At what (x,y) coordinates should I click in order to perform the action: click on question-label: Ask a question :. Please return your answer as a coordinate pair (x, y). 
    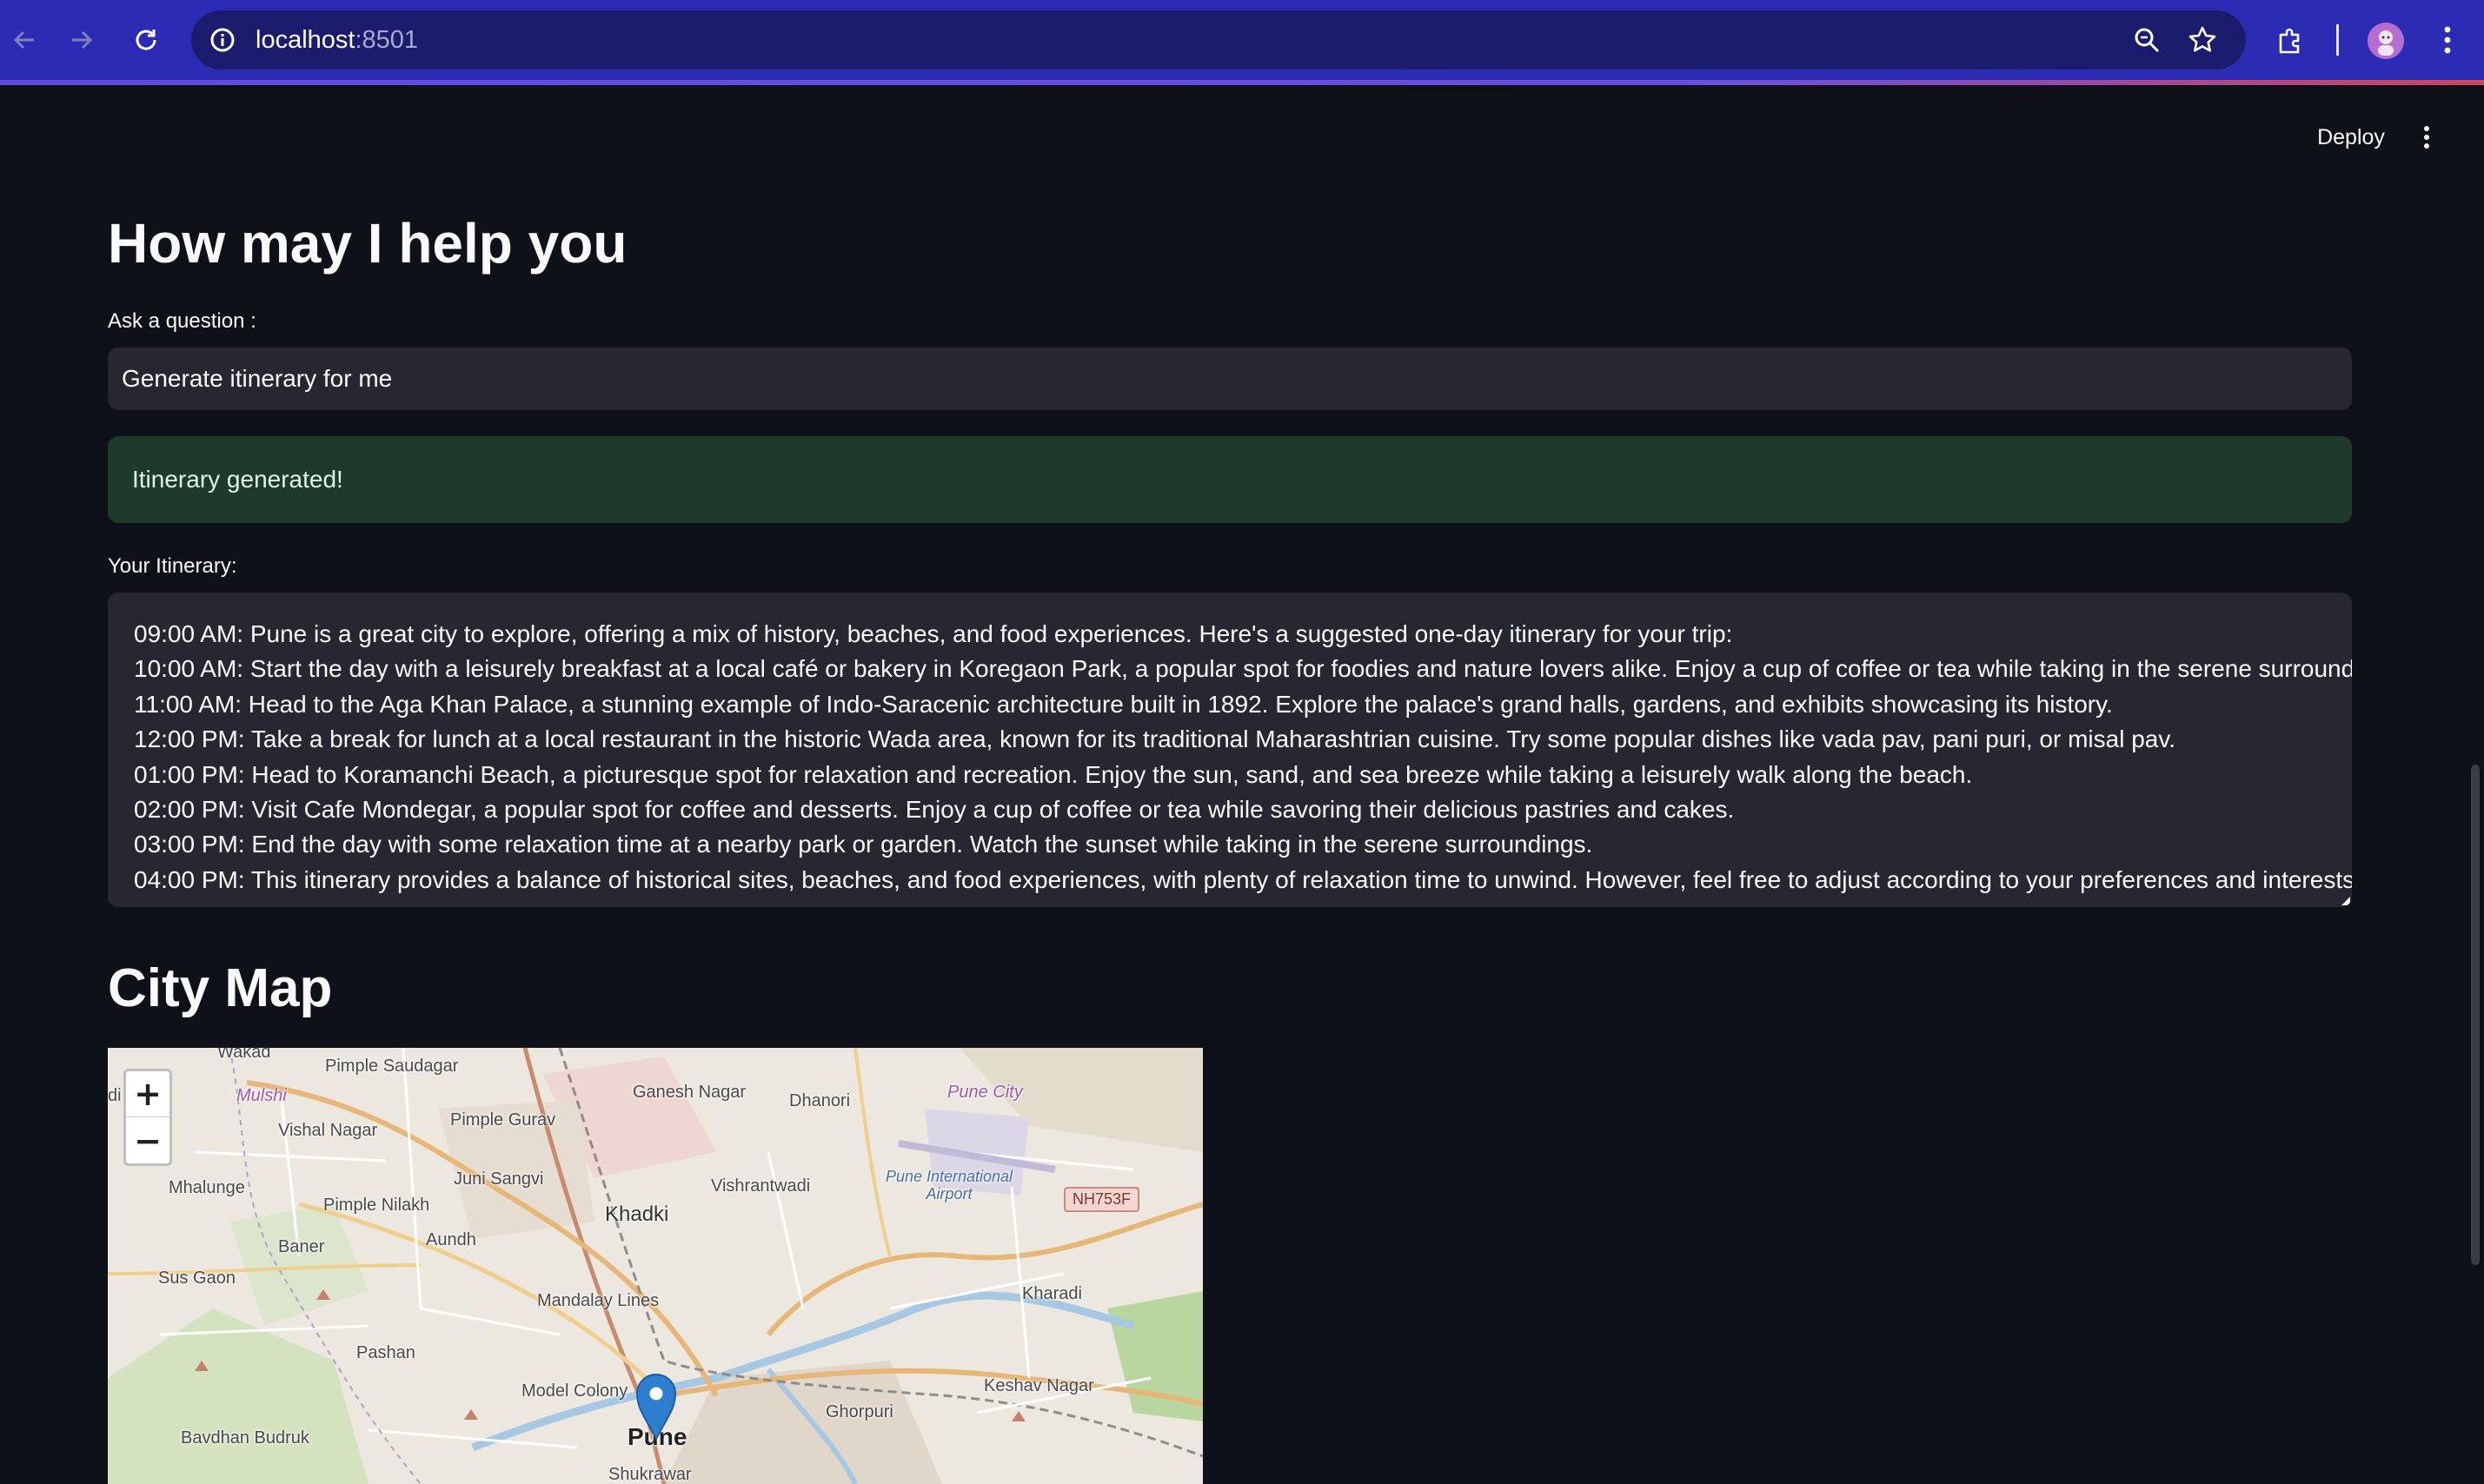
    Looking at the image, I should click on (182, 321).